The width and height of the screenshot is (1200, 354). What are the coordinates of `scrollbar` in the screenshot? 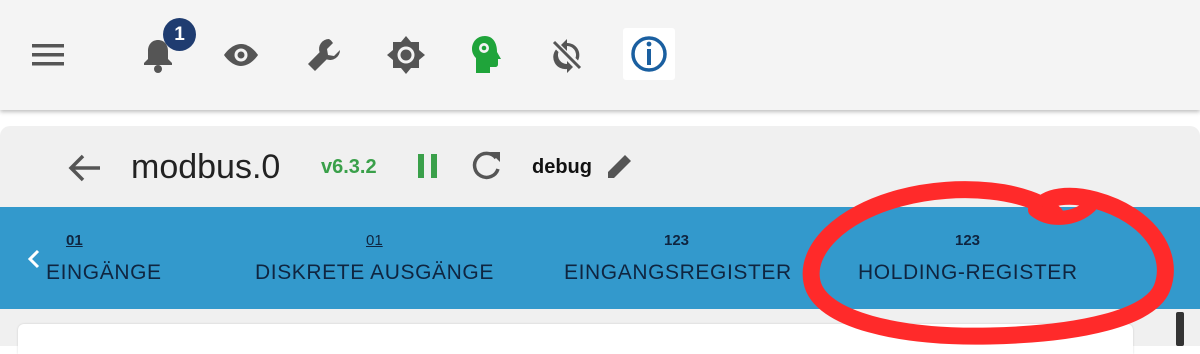 It's located at (1180, 329).